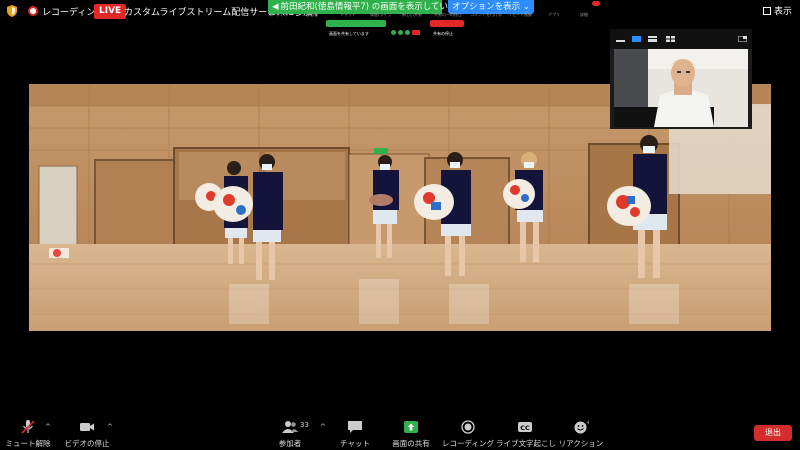  Describe the element at coordinates (355, 427) in the screenshot. I see `chat-bubble-icon` at that location.